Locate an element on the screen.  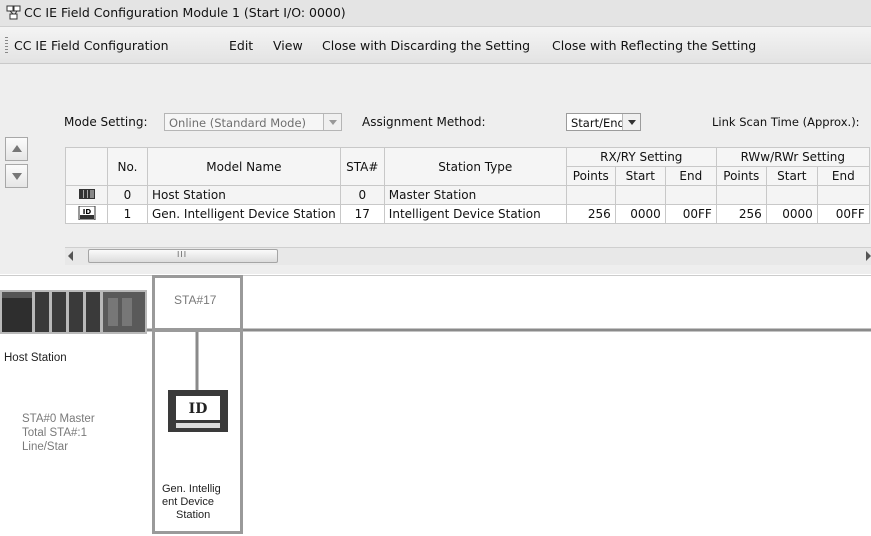
row-rw-points: 256 is located at coordinates (741, 214).